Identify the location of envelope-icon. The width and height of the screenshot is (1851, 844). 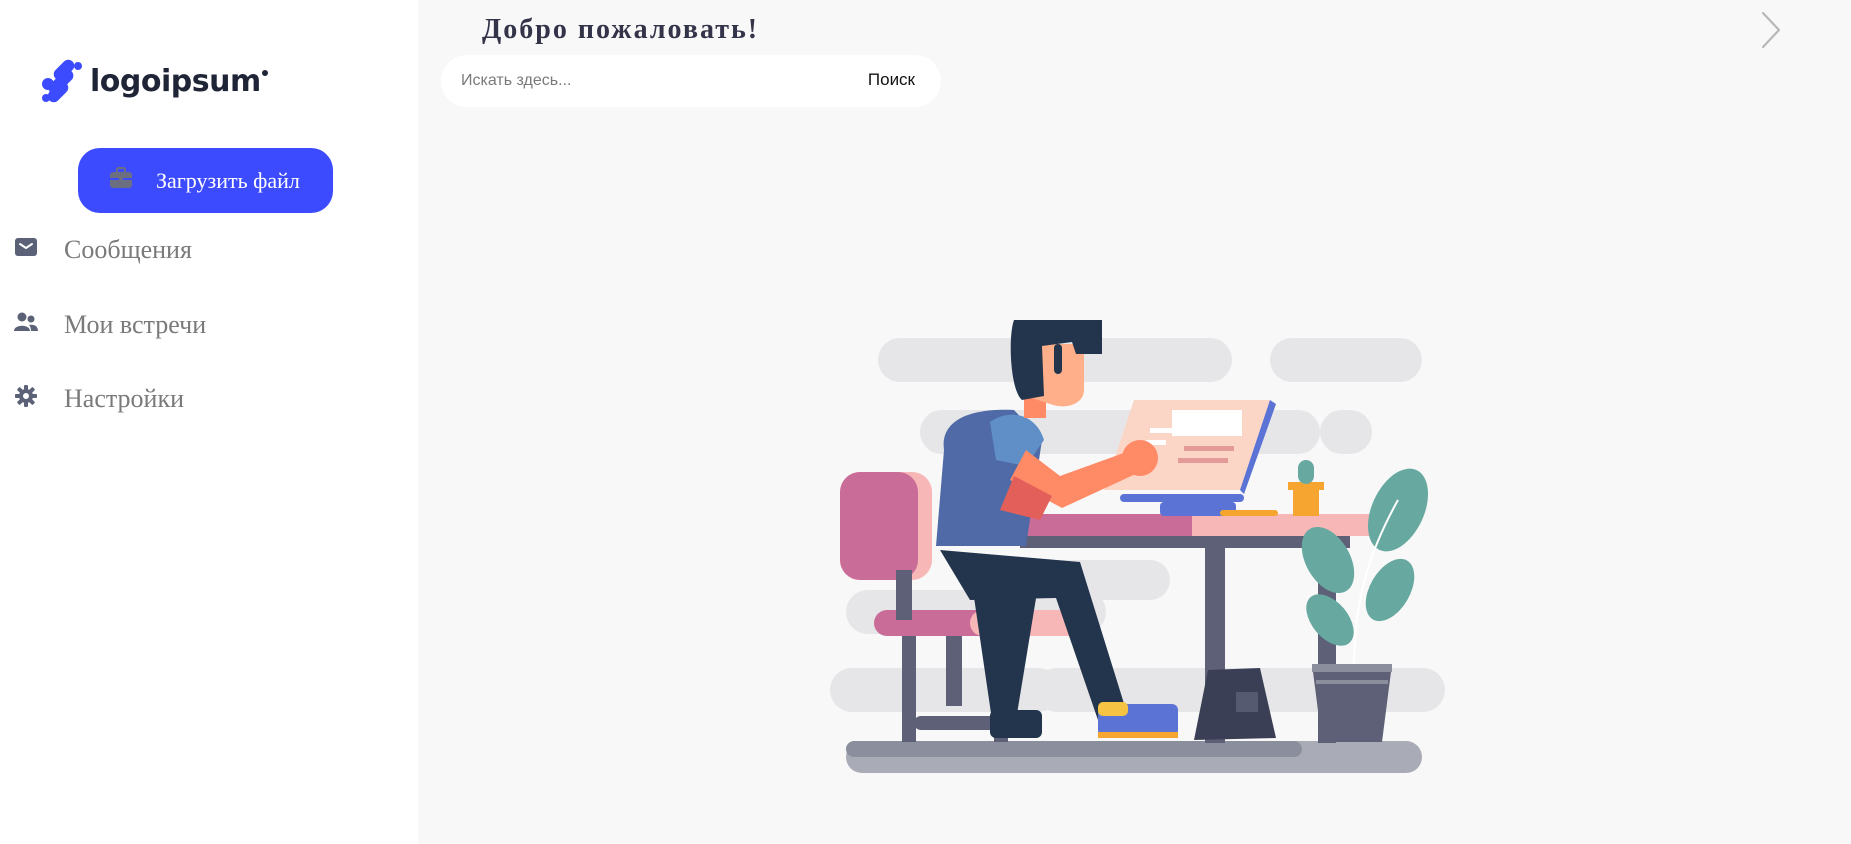
(26, 247).